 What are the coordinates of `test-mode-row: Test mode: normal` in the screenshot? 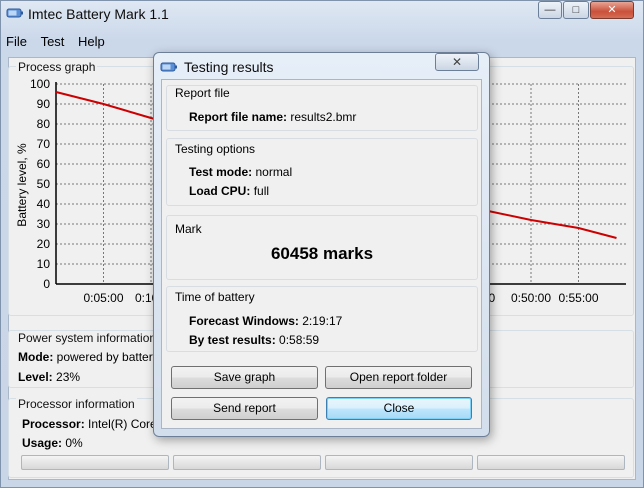 It's located at (240, 172).